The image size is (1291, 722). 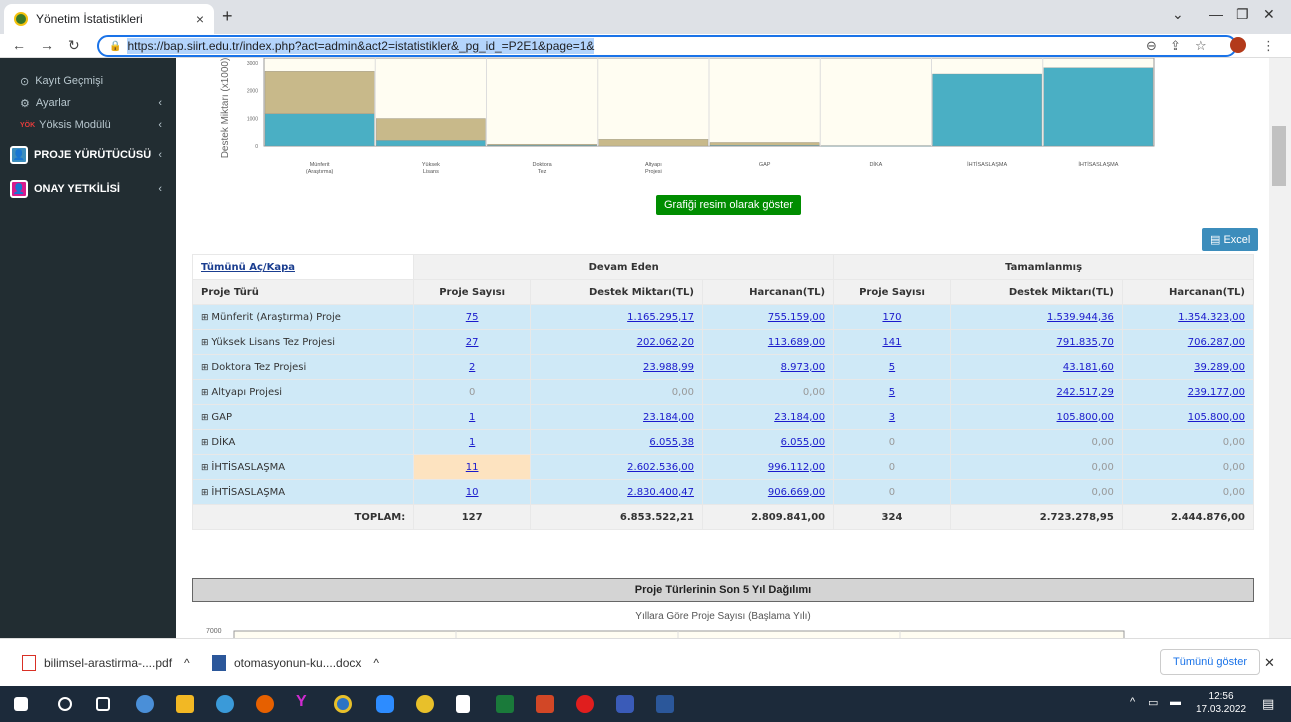 I want to click on sidebar-item-kayit-gecmisi: ⊙ Kayıt Geçmişi, so click(x=88, y=81).